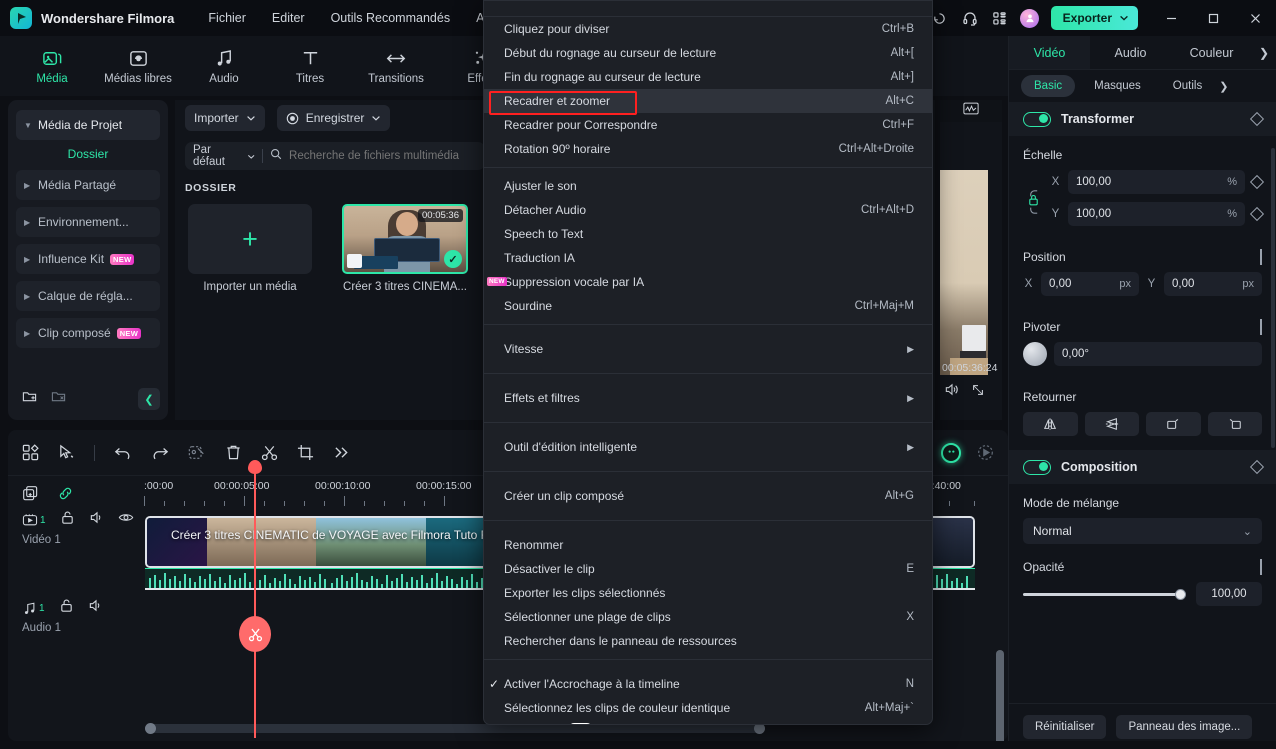  I want to click on menu-item-desactiver-le-clip: Désactiver le clip E, so click(708, 569).